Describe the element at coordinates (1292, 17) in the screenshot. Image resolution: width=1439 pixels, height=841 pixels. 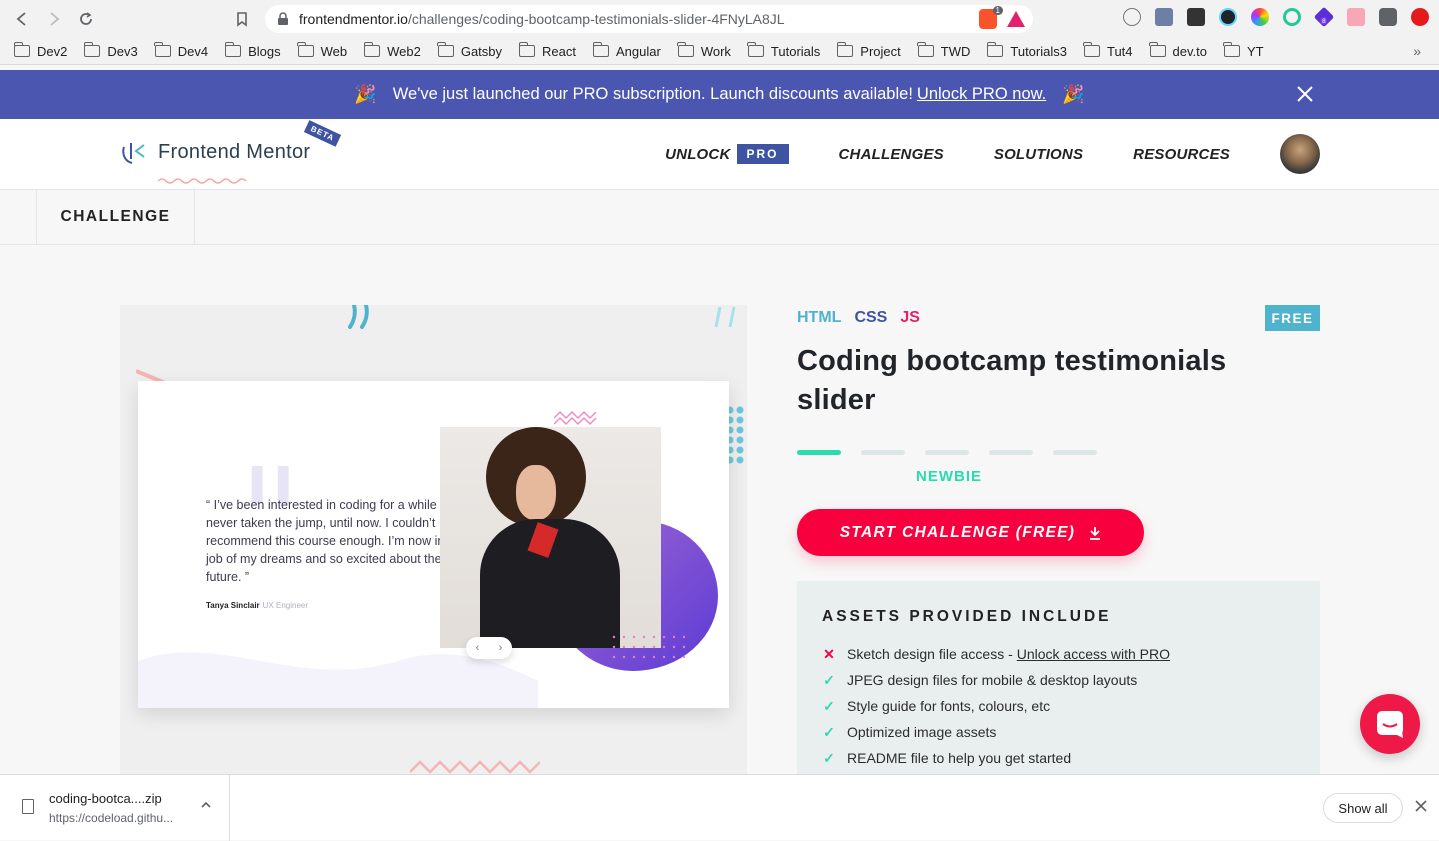
I see `extension-target-icon` at that location.